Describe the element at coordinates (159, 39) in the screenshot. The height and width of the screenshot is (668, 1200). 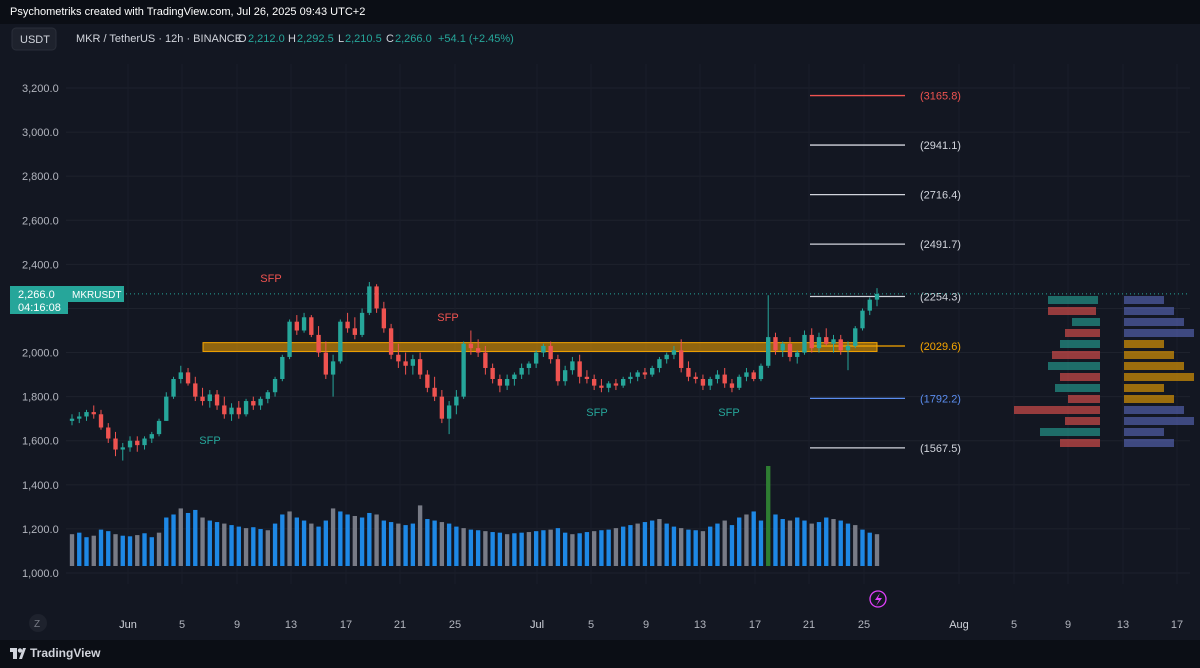
I see `symbol-title: MKR / TetherUS · 12h · BINANCE` at that location.